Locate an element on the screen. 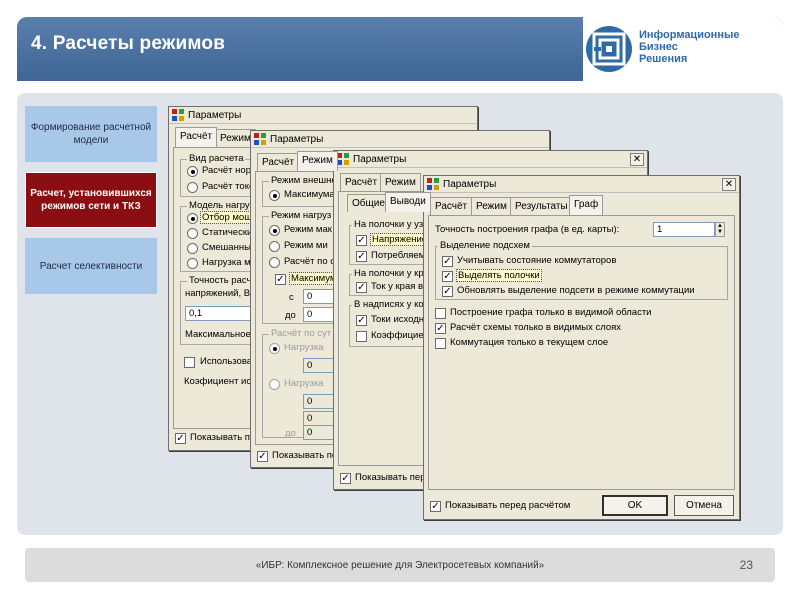 This screenshot has height=600, width=800. radio-rezhim-max is located at coordinates (274, 230).